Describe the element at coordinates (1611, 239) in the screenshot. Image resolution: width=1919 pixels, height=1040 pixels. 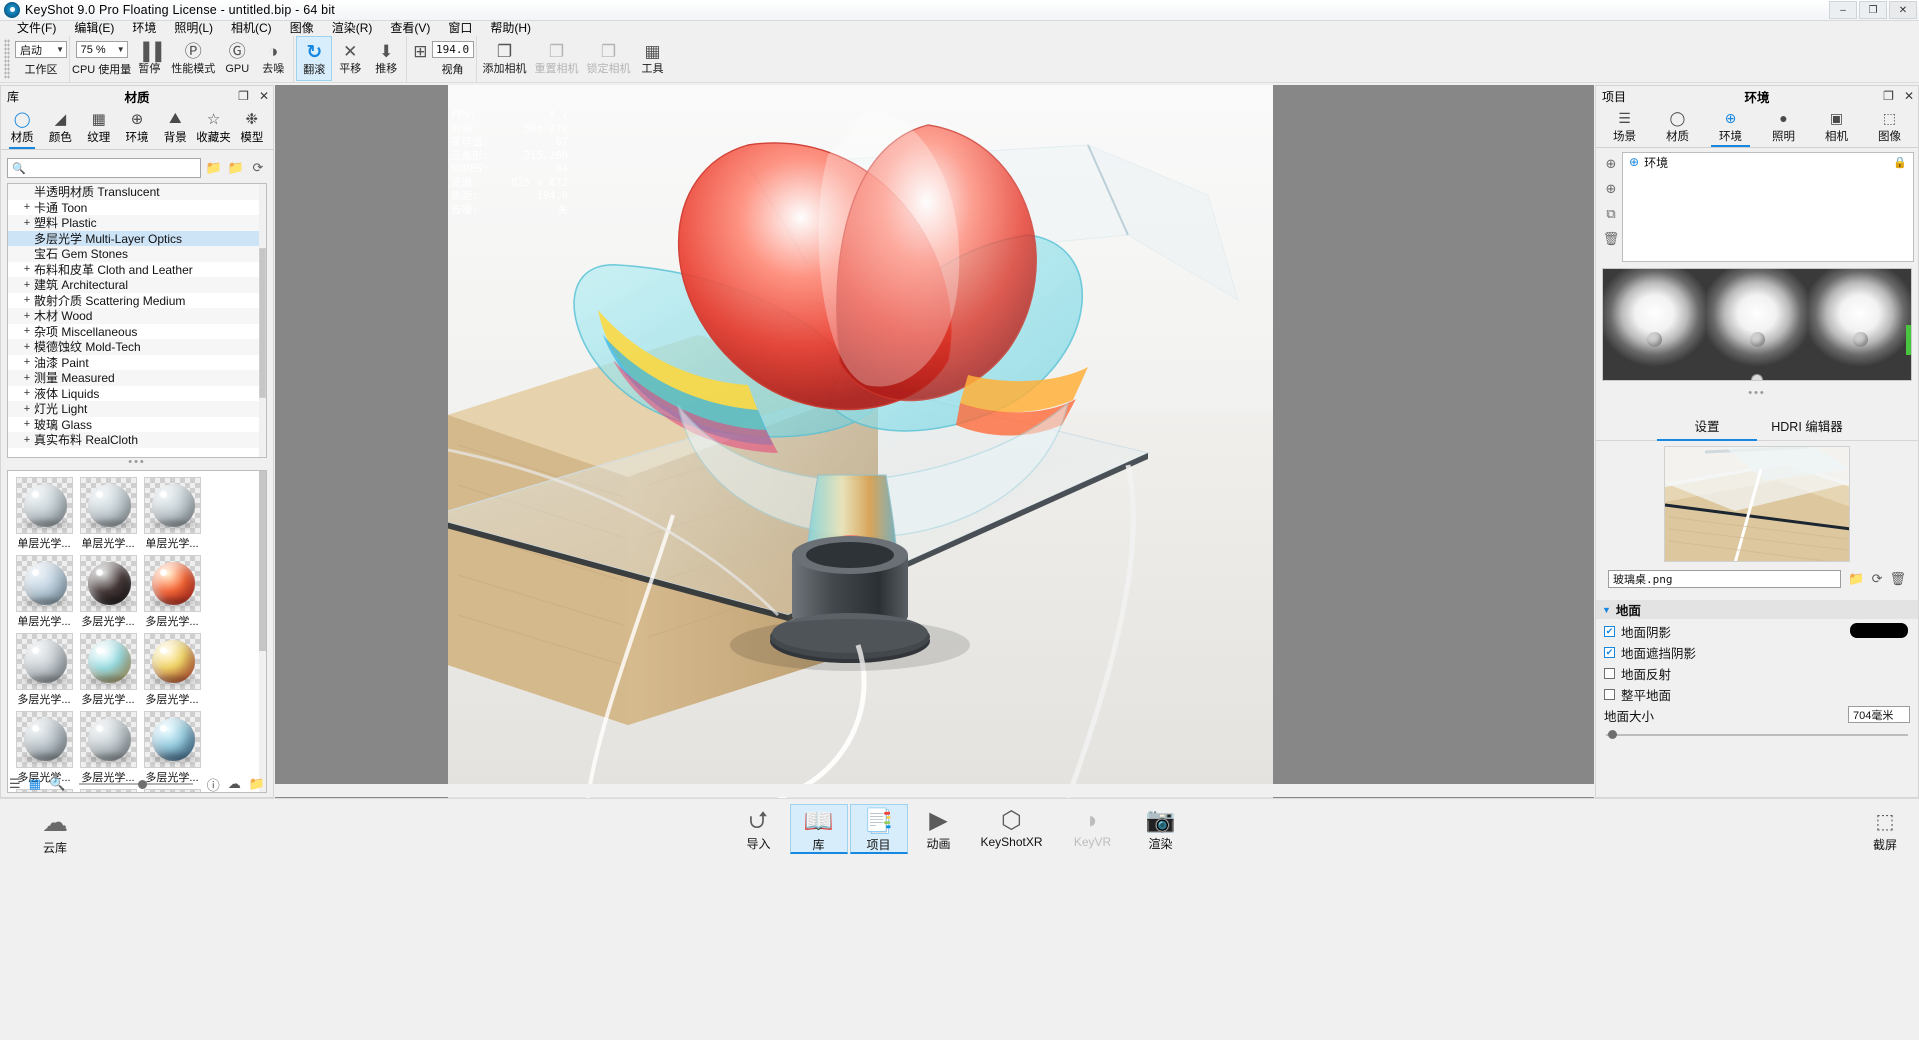
I see `delete-environment-icon: 🗑` at that location.